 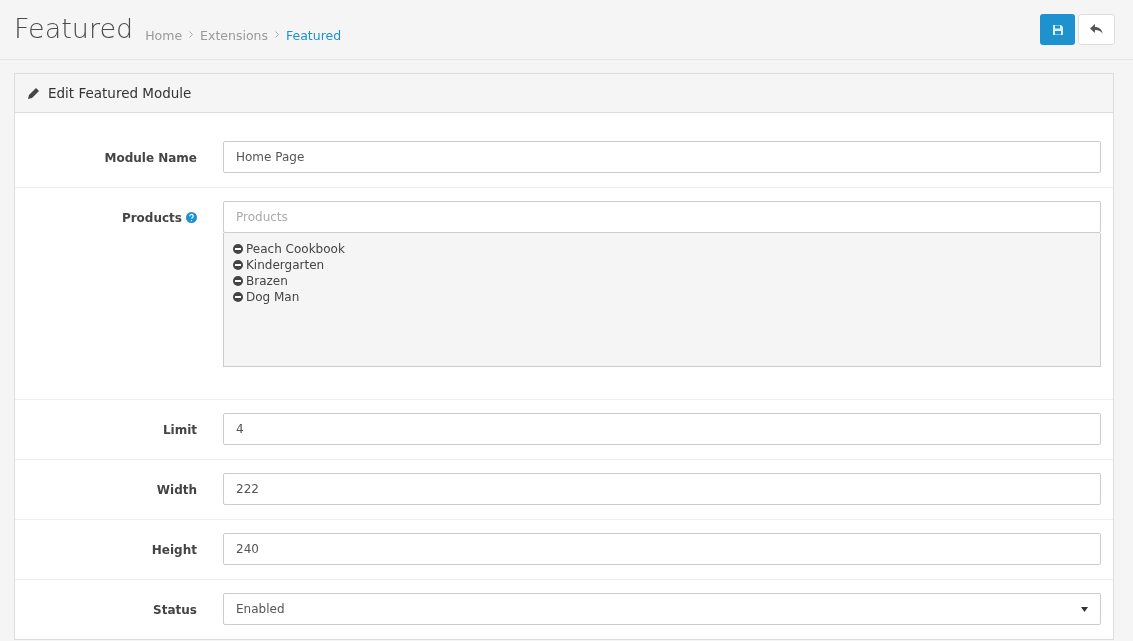 What do you see at coordinates (662, 609) in the screenshot?
I see `status-select: Enabled` at bounding box center [662, 609].